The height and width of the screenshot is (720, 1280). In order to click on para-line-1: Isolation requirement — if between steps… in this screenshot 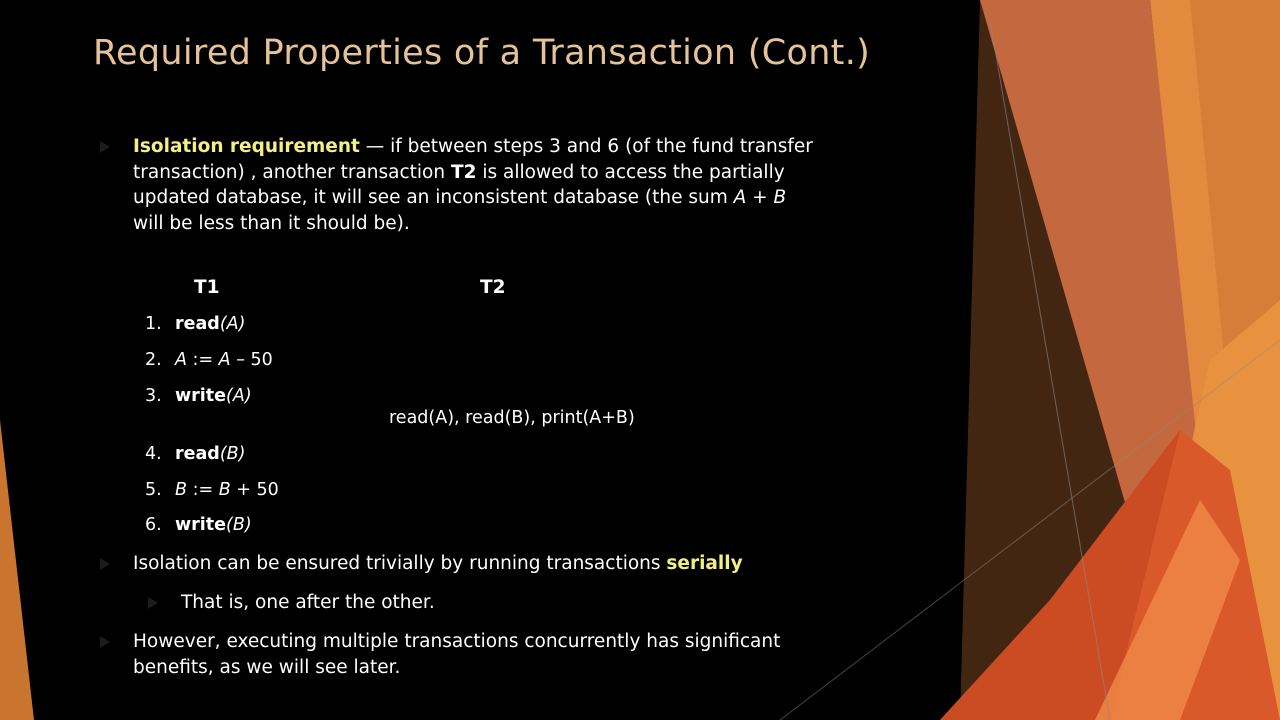, I will do `click(473, 147)`.